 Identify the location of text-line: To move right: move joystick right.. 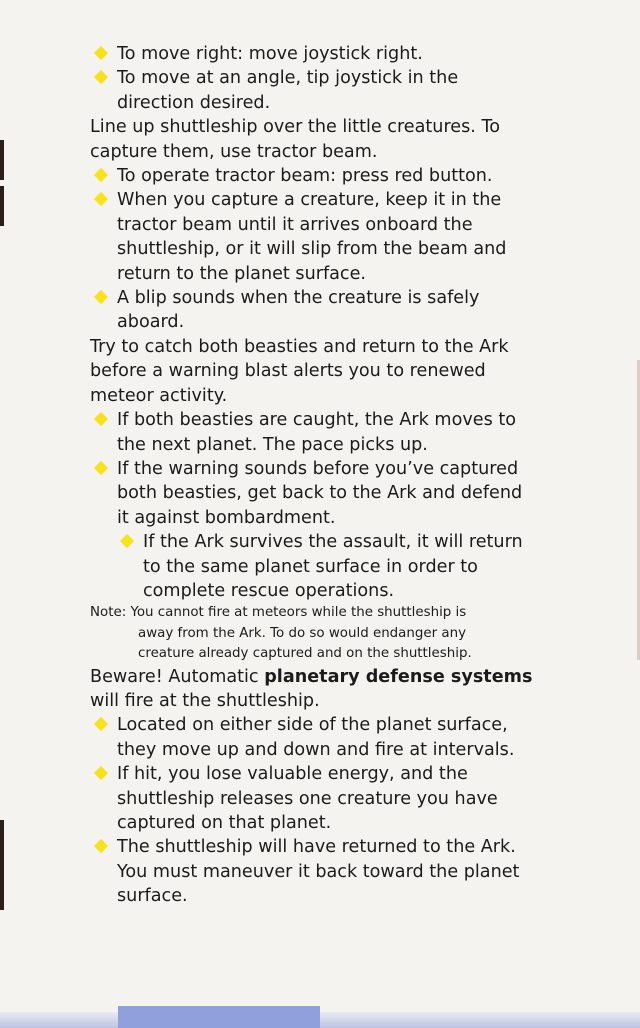
(270, 54).